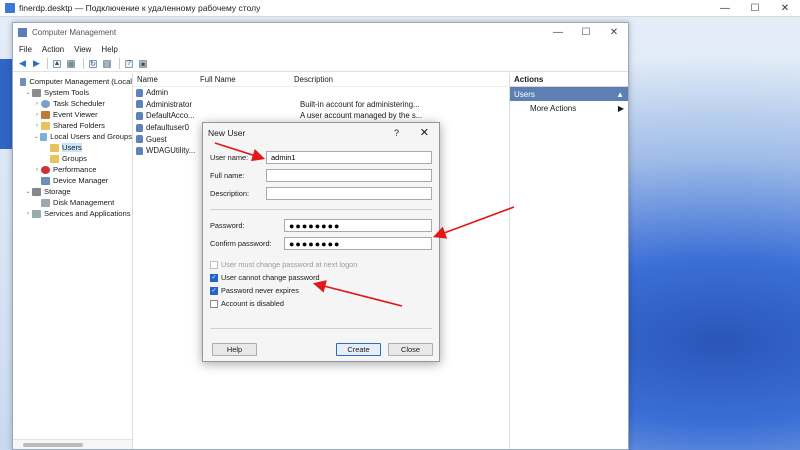  Describe the element at coordinates (569, 108) in the screenshot. I see `more-actions: More Actions ▶` at that location.